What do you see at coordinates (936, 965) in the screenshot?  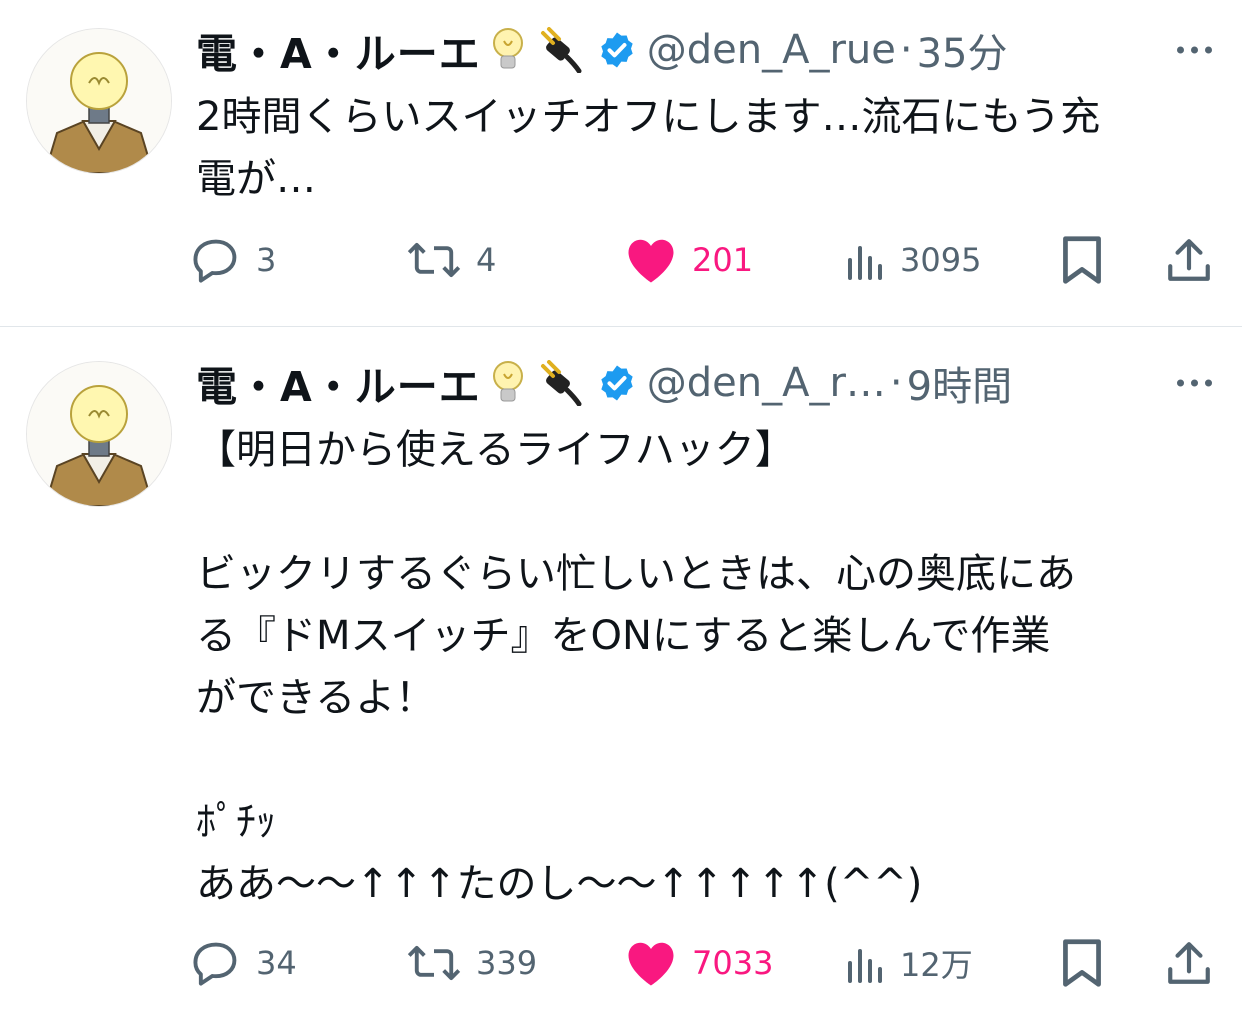 I see `views-count: 12万` at bounding box center [936, 965].